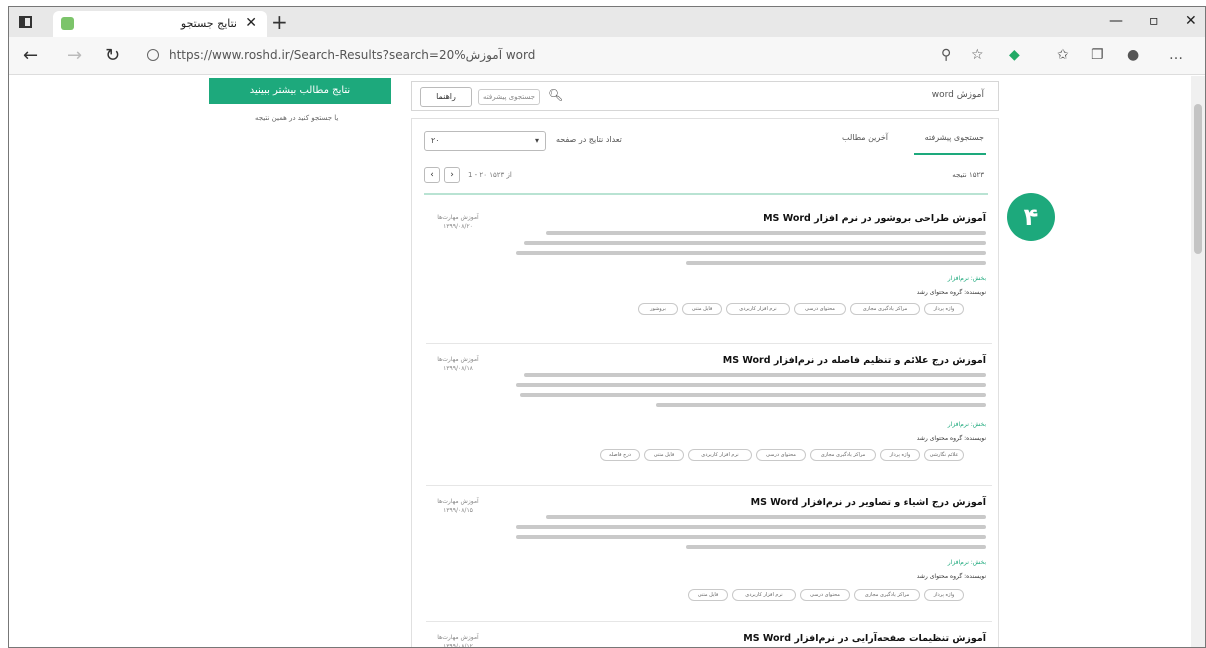 The height and width of the screenshot is (648, 1206). Describe the element at coordinates (1198, 179) in the screenshot. I see `scrollbar-thumb` at that location.